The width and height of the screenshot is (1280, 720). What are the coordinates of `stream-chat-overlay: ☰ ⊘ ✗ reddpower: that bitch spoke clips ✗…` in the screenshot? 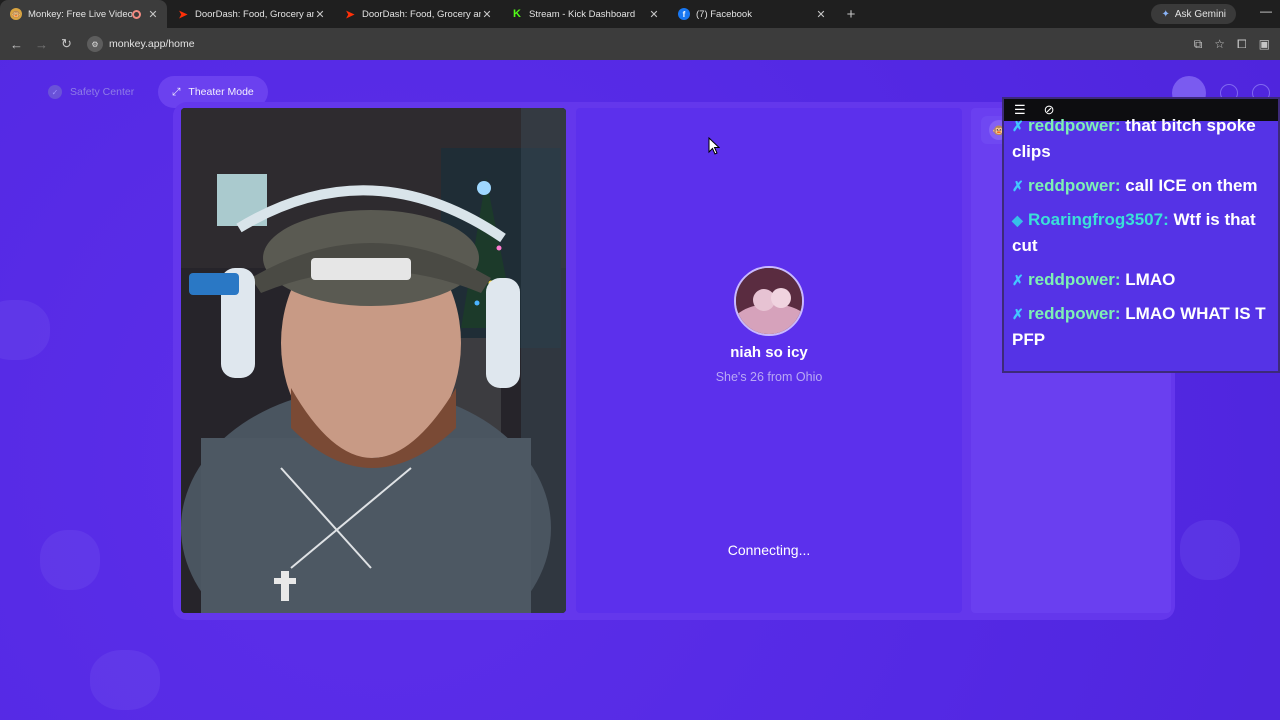 It's located at (1141, 235).